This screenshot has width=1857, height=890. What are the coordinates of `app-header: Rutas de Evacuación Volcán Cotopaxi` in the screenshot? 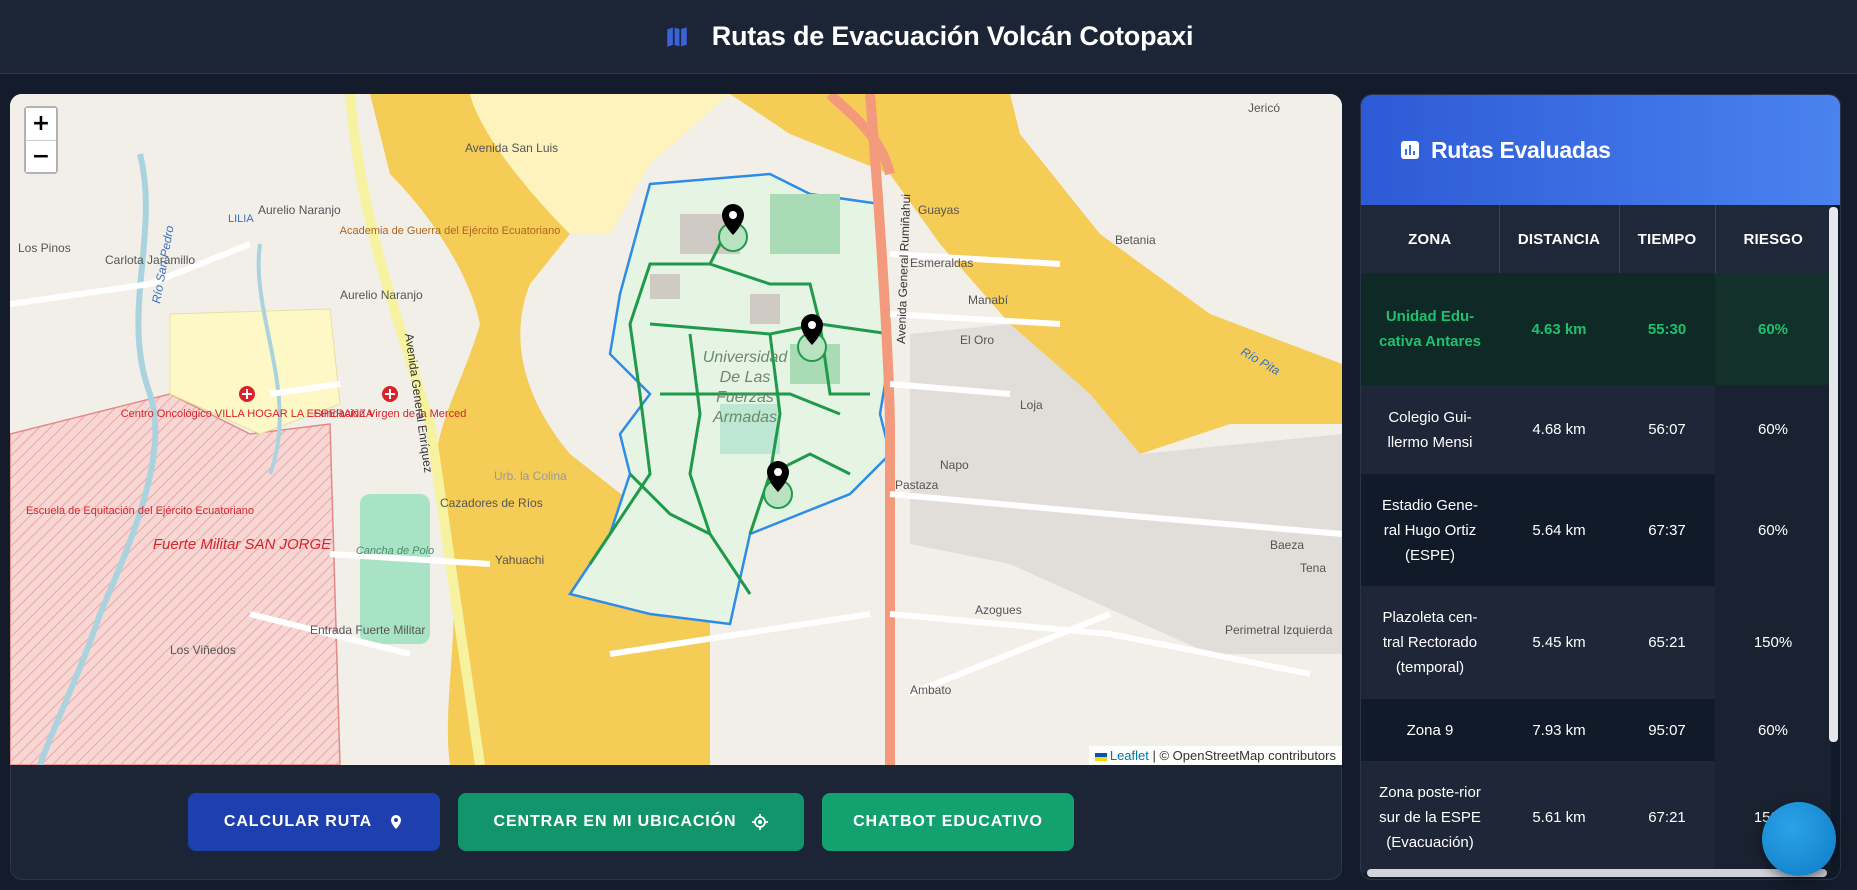 It's located at (928, 37).